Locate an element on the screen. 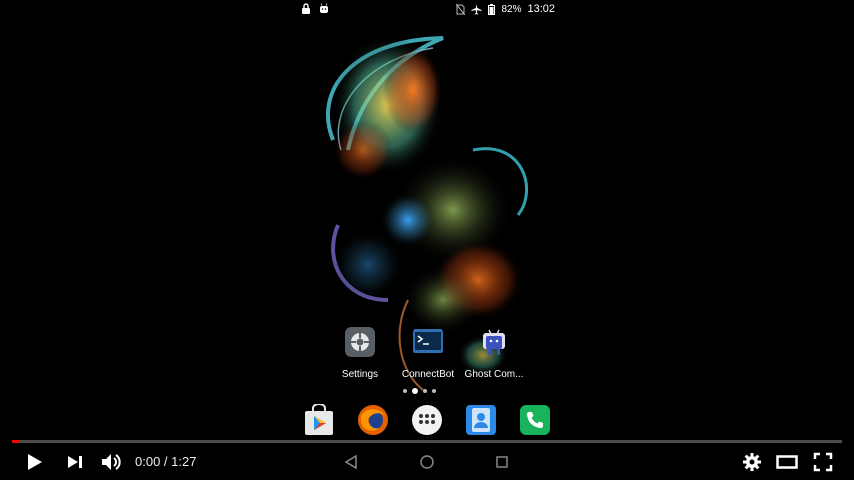 This screenshot has height=480, width=854. contacts-icon is located at coordinates (481, 420).